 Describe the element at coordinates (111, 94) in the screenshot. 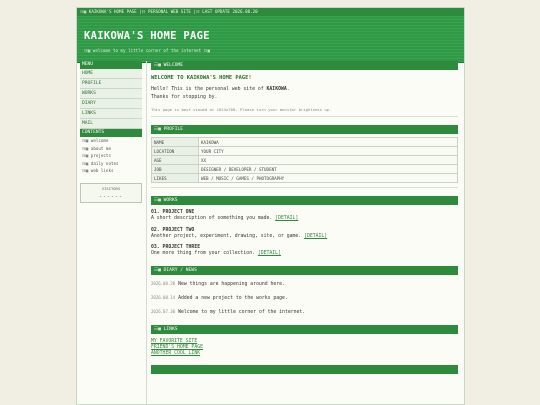

I see `menu-item-works: WORKS` at that location.